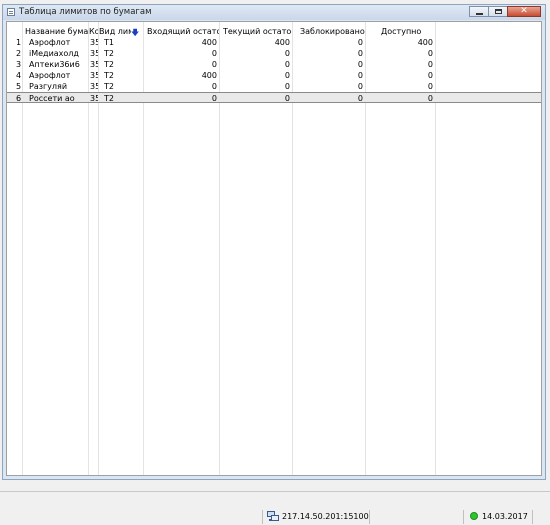 The width and height of the screenshot is (550, 525). I want to click on header-blocked: Заблокировано, so click(332, 31).